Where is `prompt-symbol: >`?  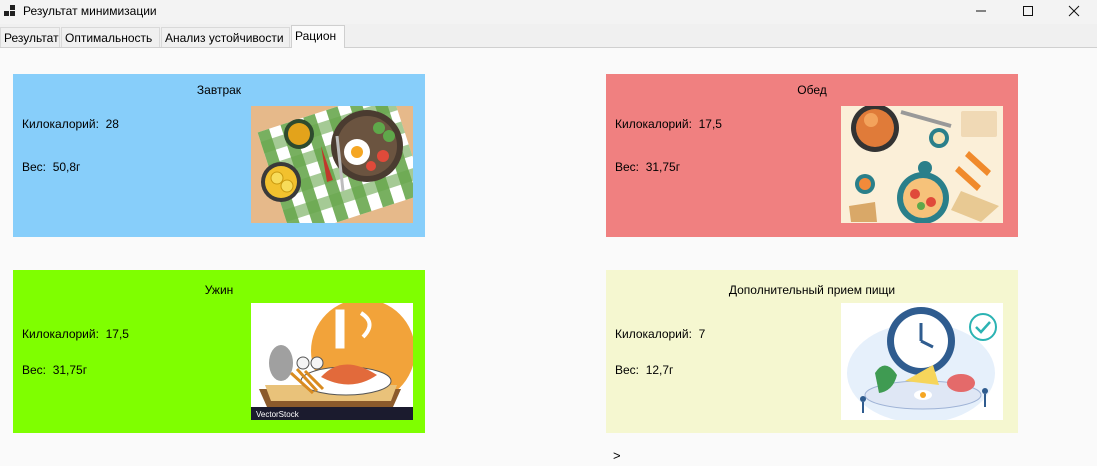
prompt-symbol: > is located at coordinates (617, 455).